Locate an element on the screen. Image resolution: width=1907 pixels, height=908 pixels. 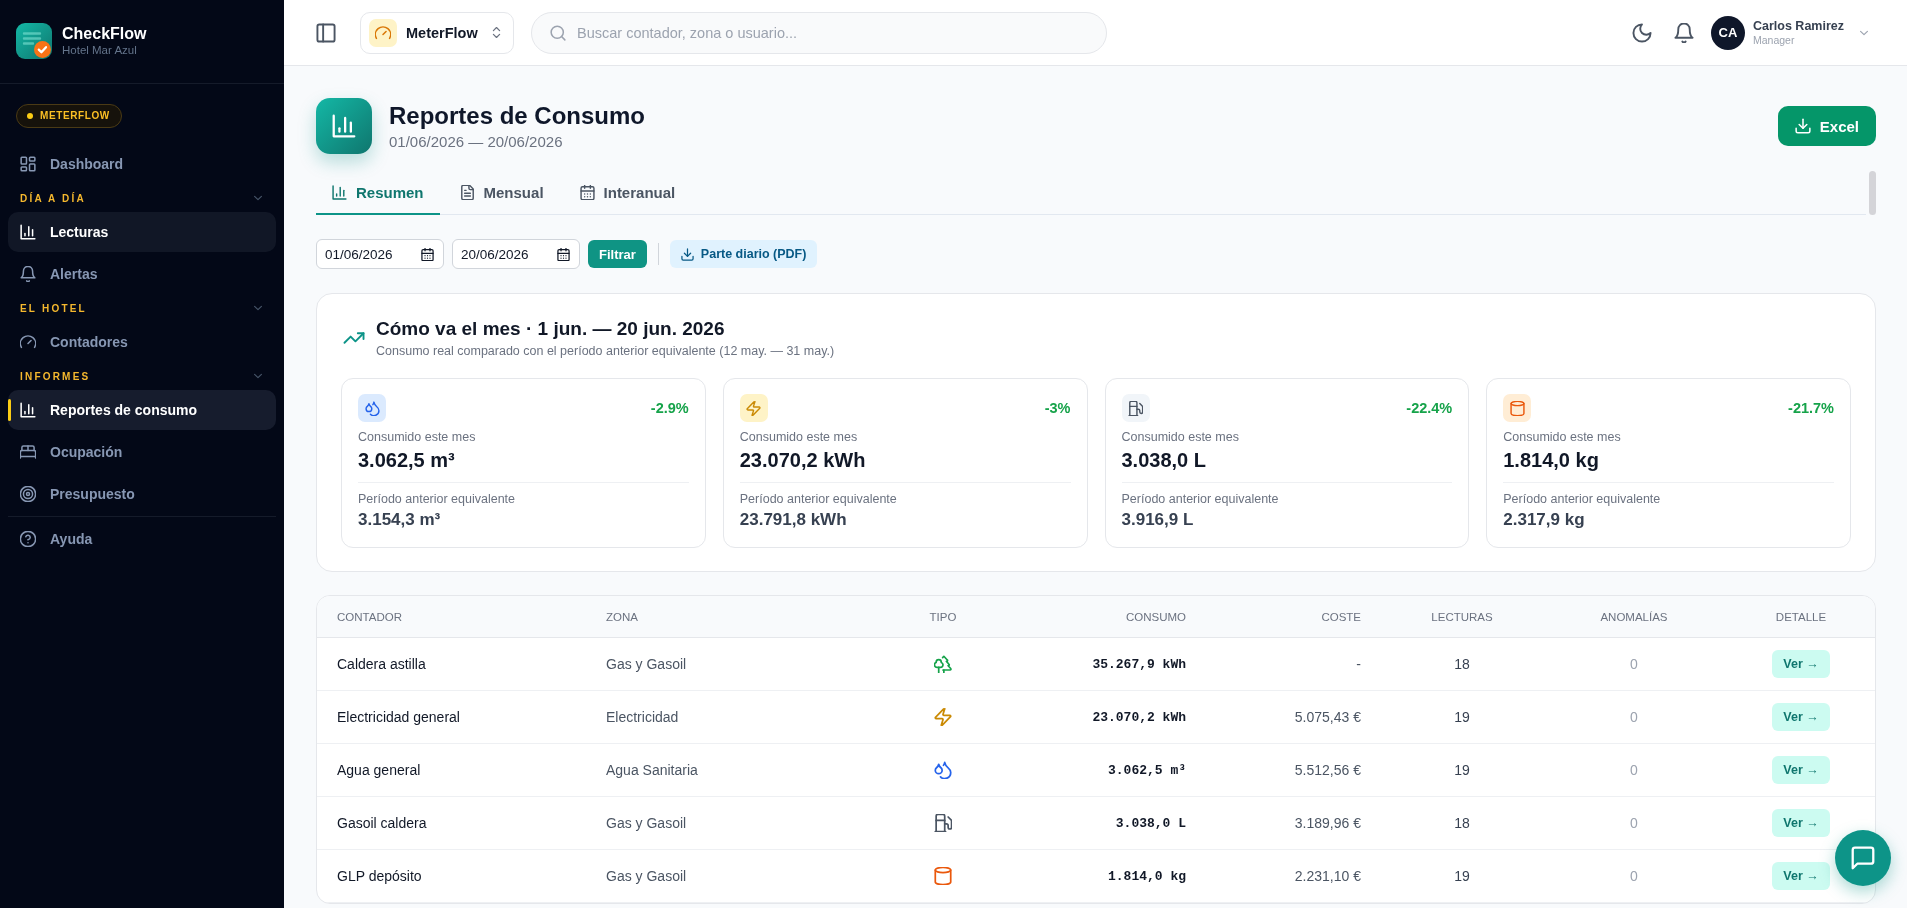
tab: Interanual is located at coordinates (627, 193).